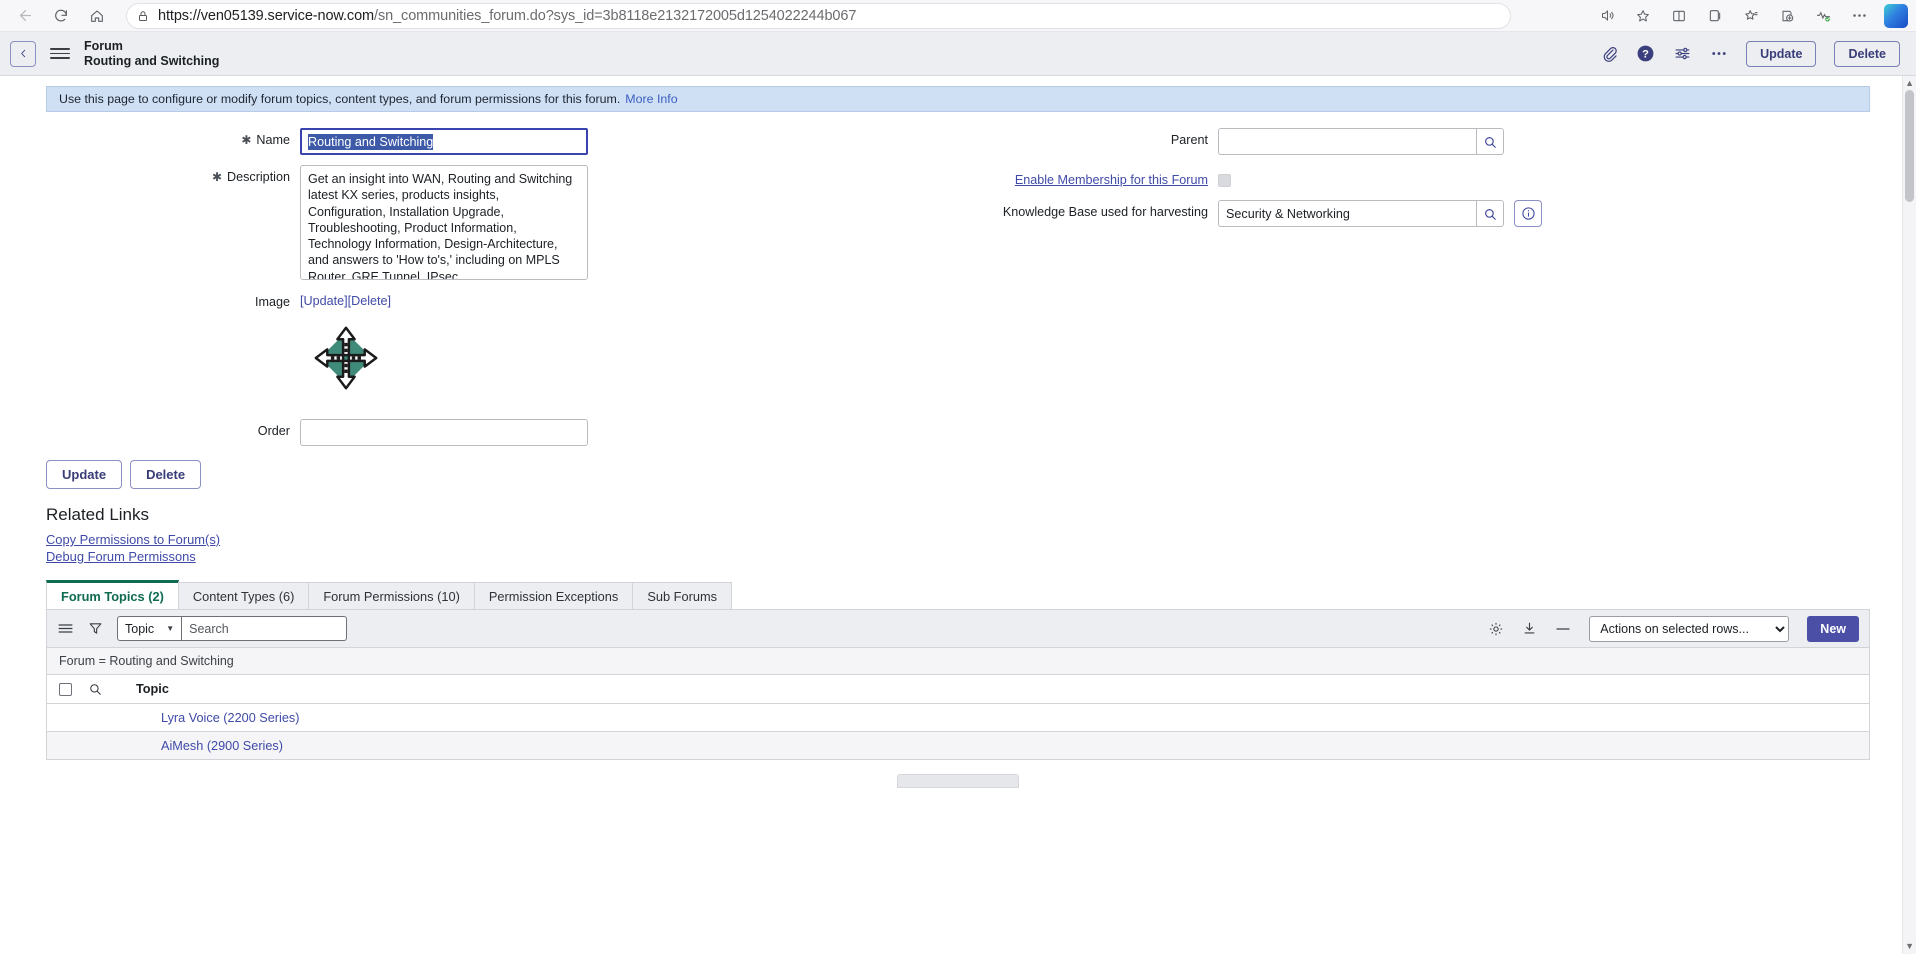  Describe the element at coordinates (65, 628) in the screenshot. I see `list-menu-icon` at that location.